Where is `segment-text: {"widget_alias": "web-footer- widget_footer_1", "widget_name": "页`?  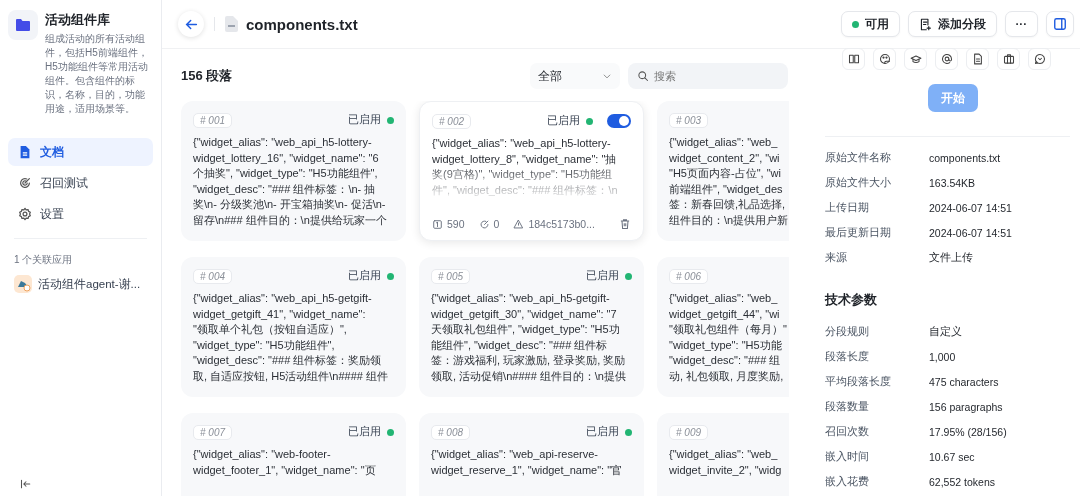 segment-text: {"widget_alias": "web-footer- widget_footer_1", "widget_name": "页 is located at coordinates (285, 462).